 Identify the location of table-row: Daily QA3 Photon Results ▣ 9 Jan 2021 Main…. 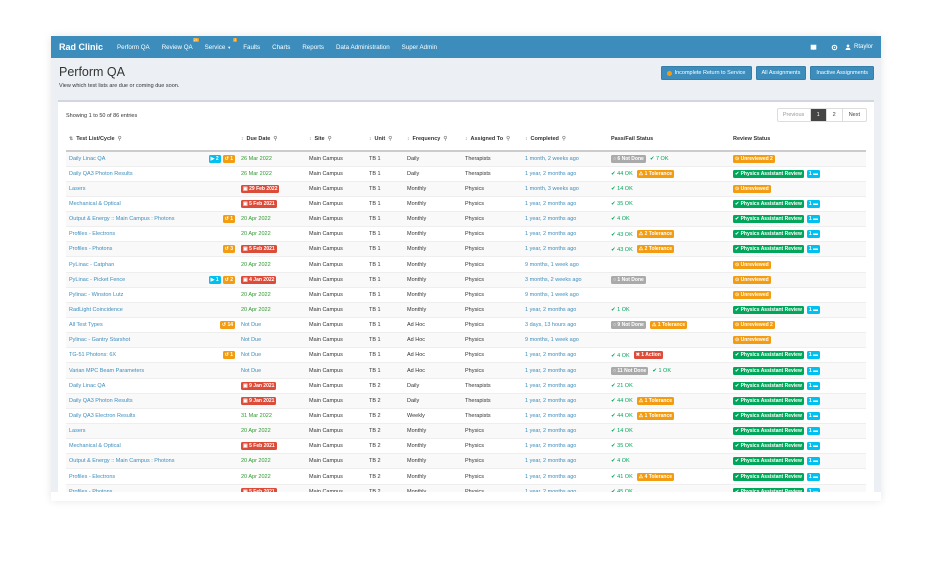
(466, 400).